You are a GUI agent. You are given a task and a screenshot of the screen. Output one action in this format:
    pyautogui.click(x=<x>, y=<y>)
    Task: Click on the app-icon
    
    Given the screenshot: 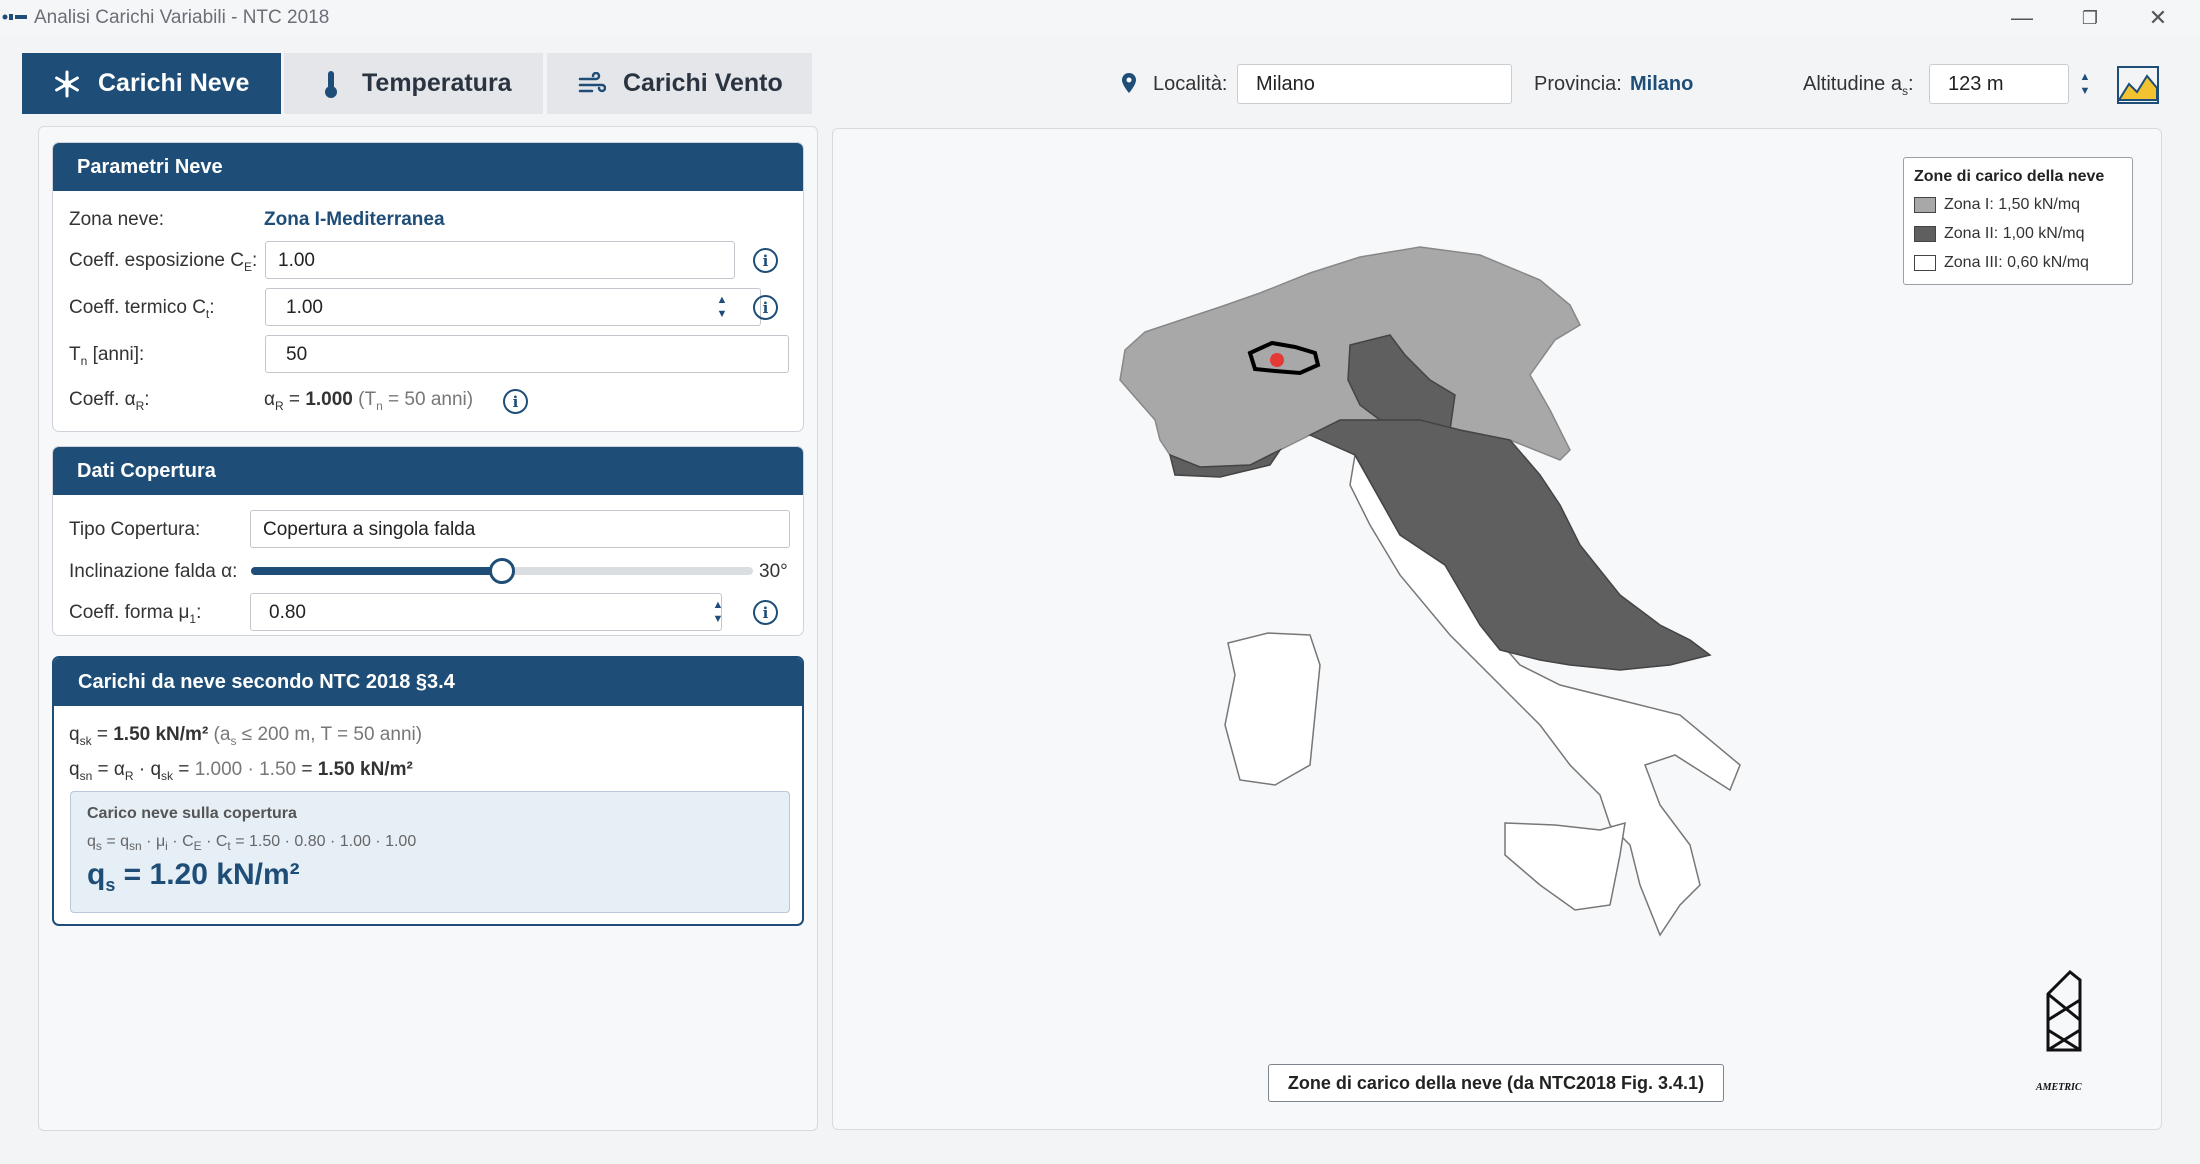 What is the action you would take?
    pyautogui.click(x=14, y=17)
    